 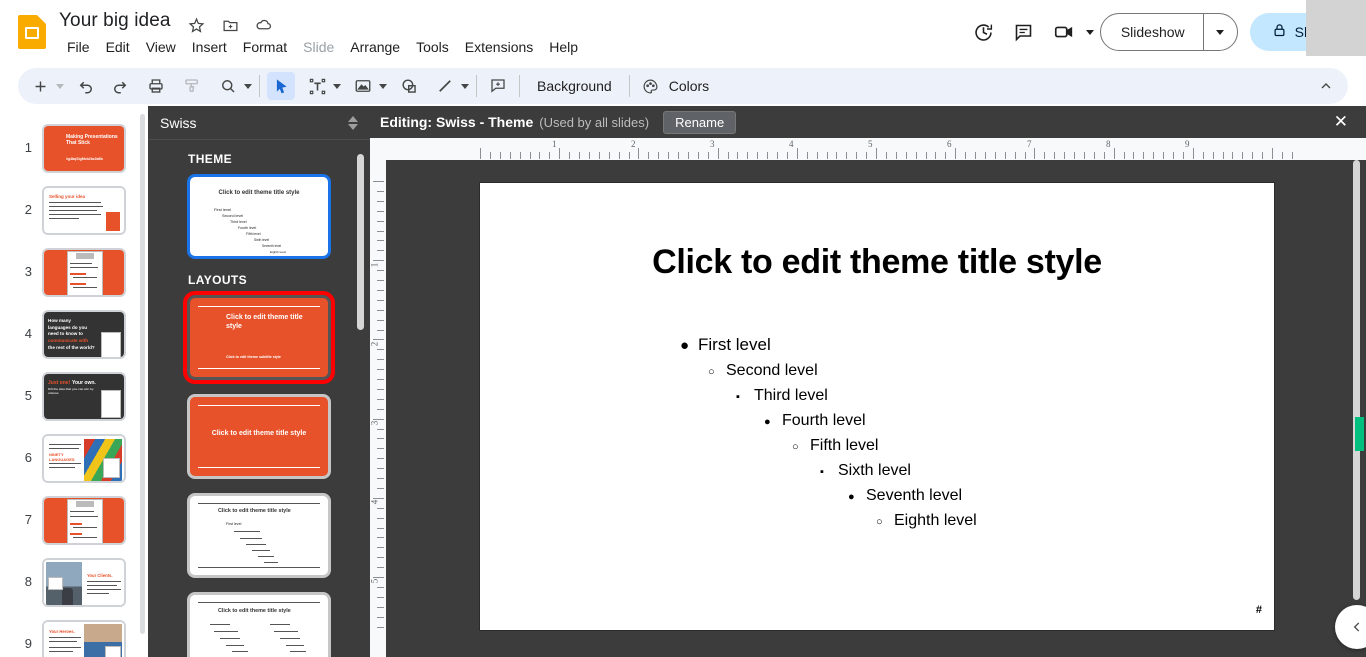 What do you see at coordinates (196, 25) in the screenshot?
I see `star-icon` at bounding box center [196, 25].